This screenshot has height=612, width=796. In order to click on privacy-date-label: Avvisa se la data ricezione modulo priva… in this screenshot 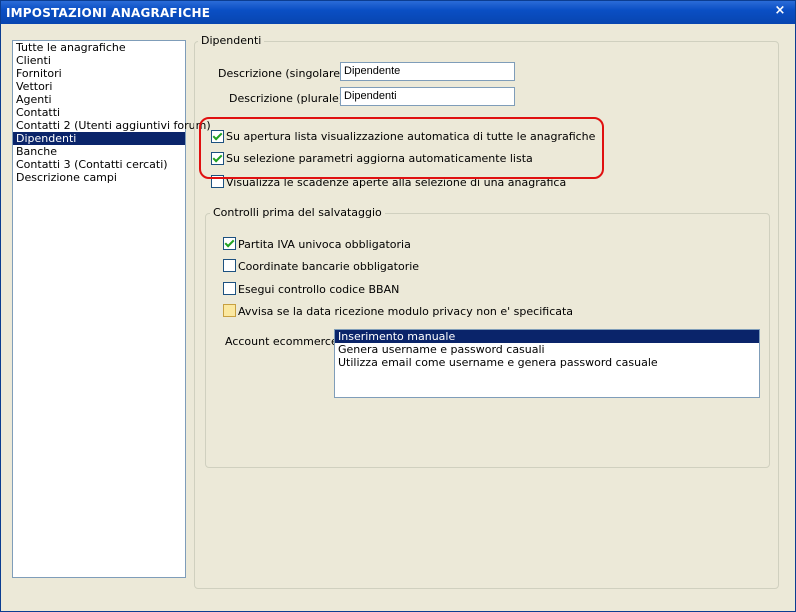, I will do `click(405, 311)`.